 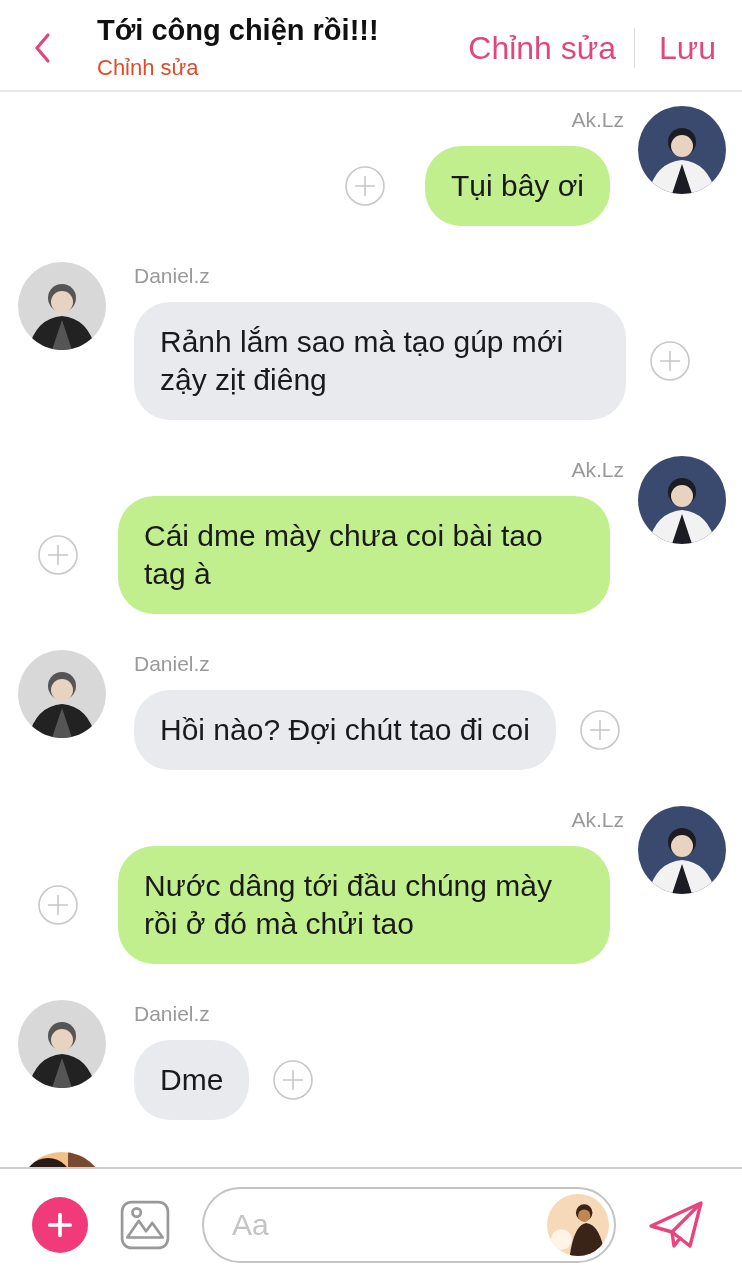 I want to click on add-button, so click(x=60, y=1225).